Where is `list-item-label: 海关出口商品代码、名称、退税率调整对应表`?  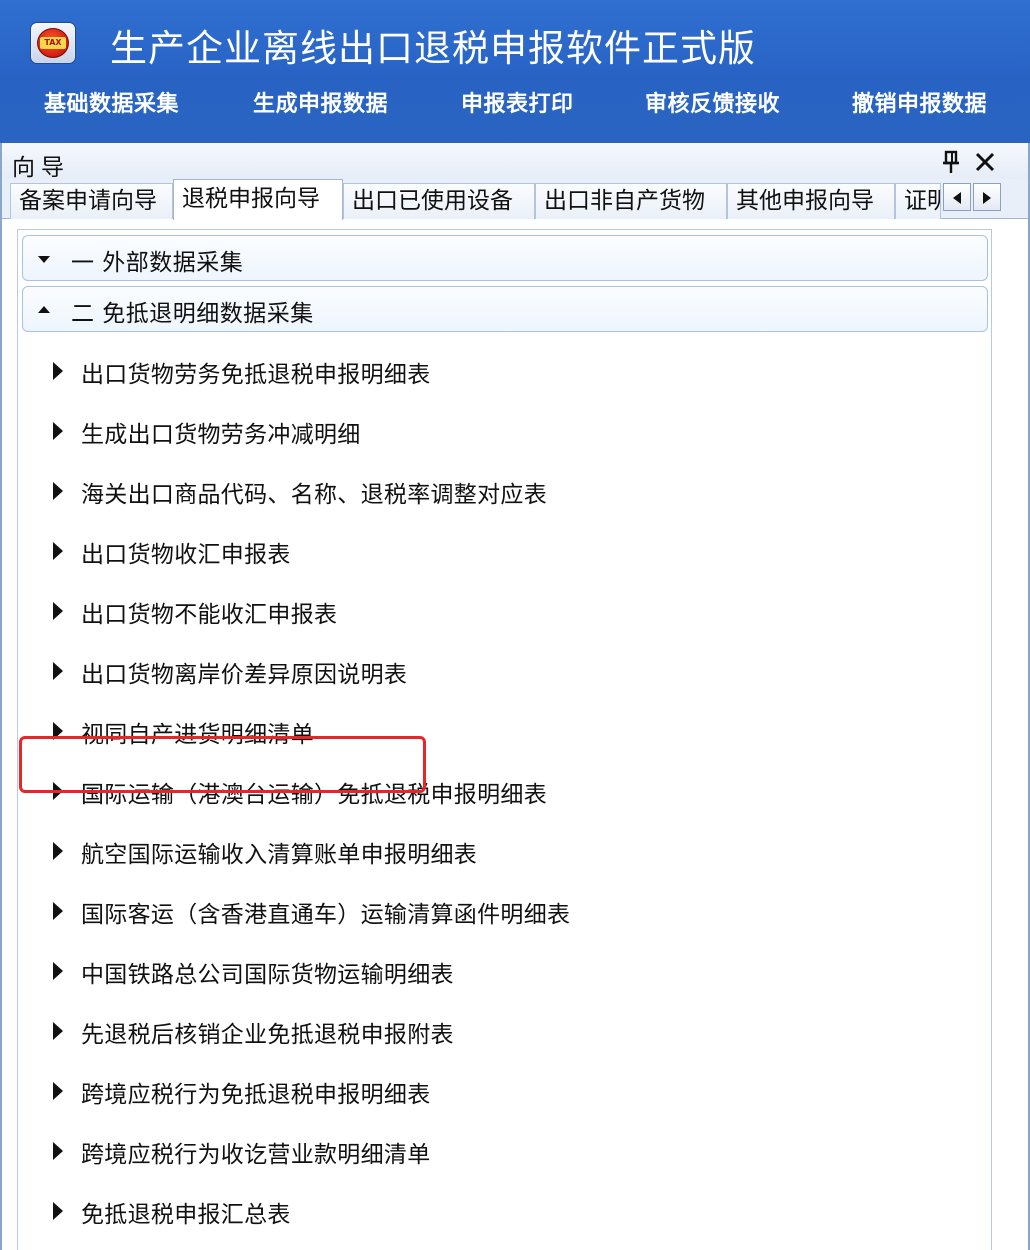 list-item-label: 海关出口商品代码、名称、退税率调整对应表 is located at coordinates (314, 495).